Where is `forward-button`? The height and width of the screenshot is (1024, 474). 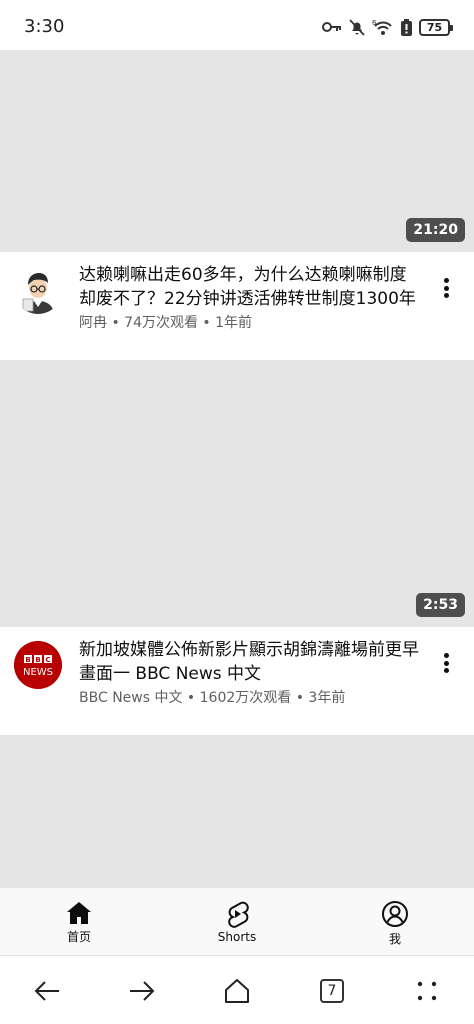
forward-button is located at coordinates (142, 991).